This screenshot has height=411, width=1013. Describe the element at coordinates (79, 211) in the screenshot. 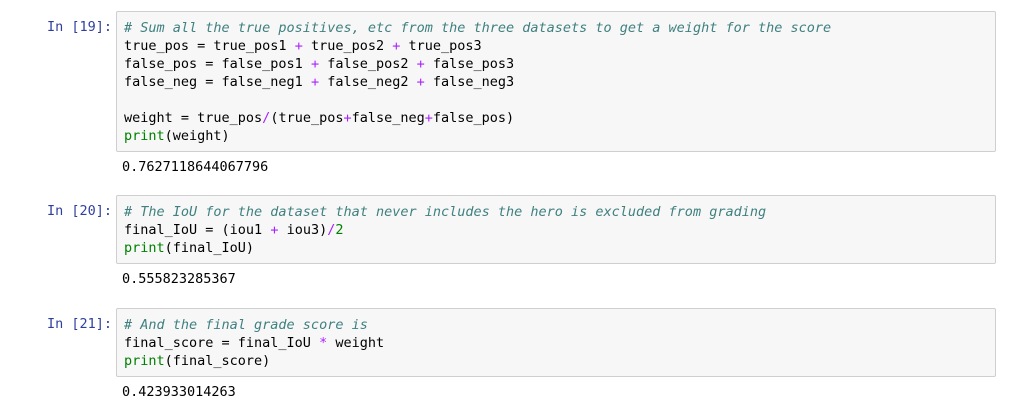

I see `input-prompt: In [20]:` at that location.